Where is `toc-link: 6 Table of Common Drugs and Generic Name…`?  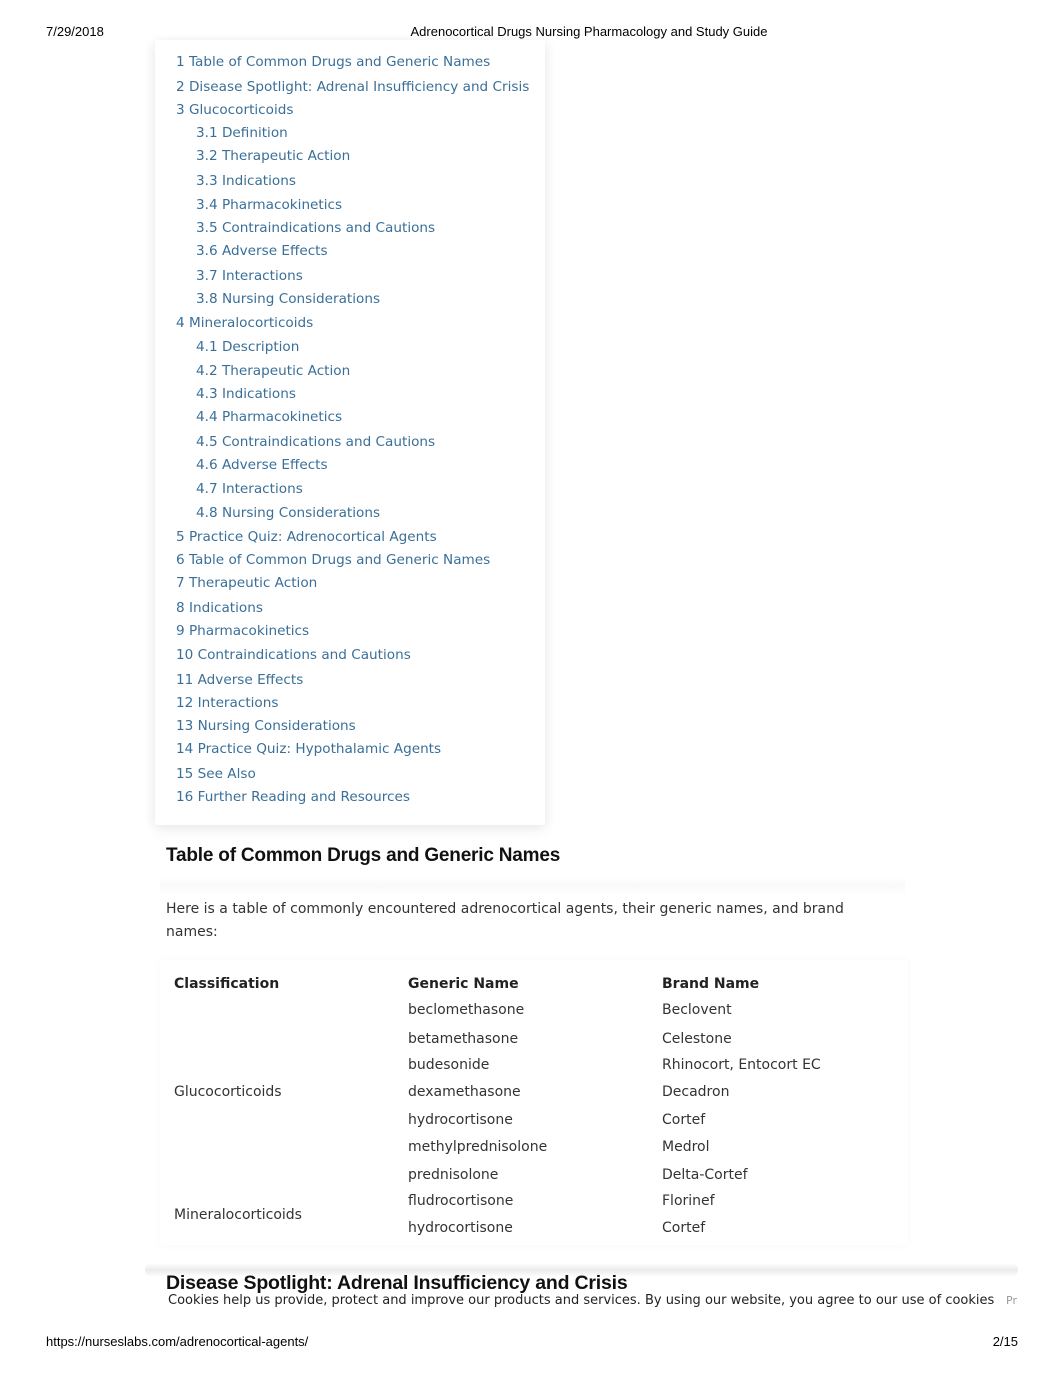
toc-link: 6 Table of Common Drugs and Generic Name… is located at coordinates (333, 560).